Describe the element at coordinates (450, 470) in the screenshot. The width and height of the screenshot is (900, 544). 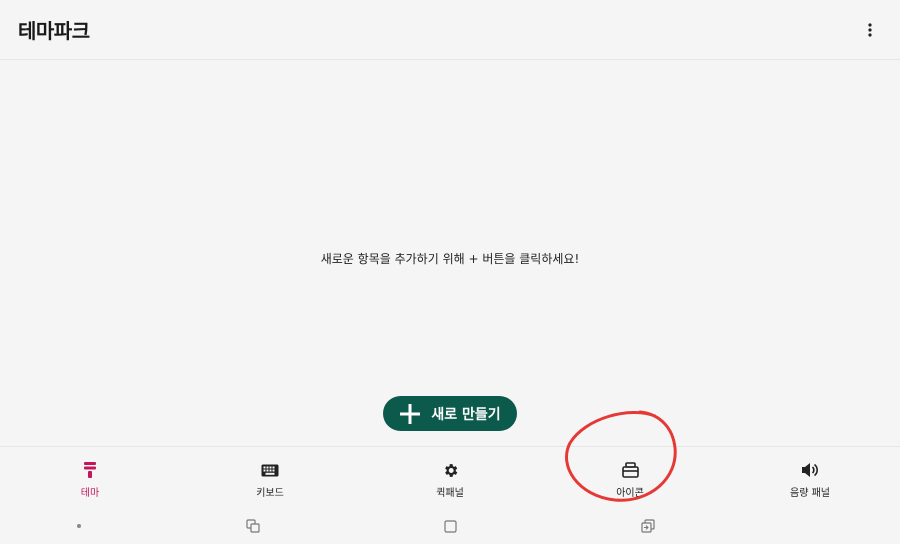
I see `gear-icon` at that location.